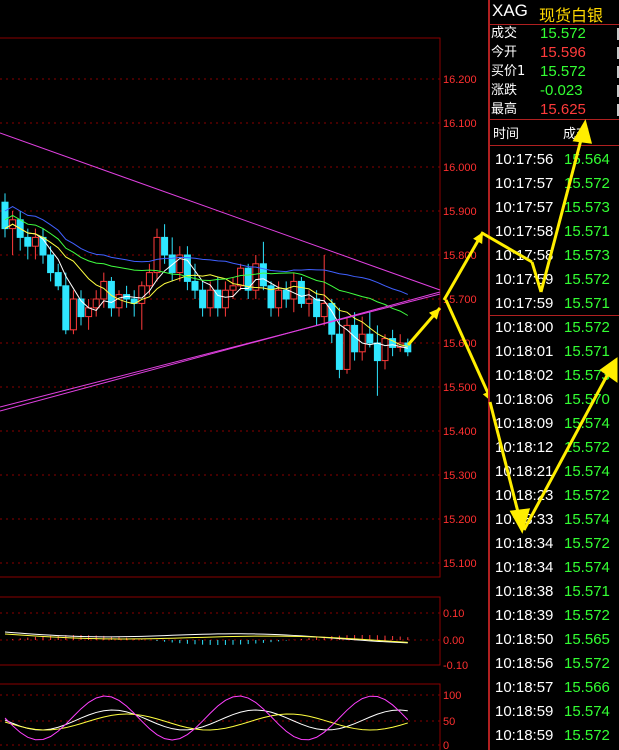 Image resolution: width=619 pixels, height=750 pixels. I want to click on time-column-header: 时间, so click(506, 134).